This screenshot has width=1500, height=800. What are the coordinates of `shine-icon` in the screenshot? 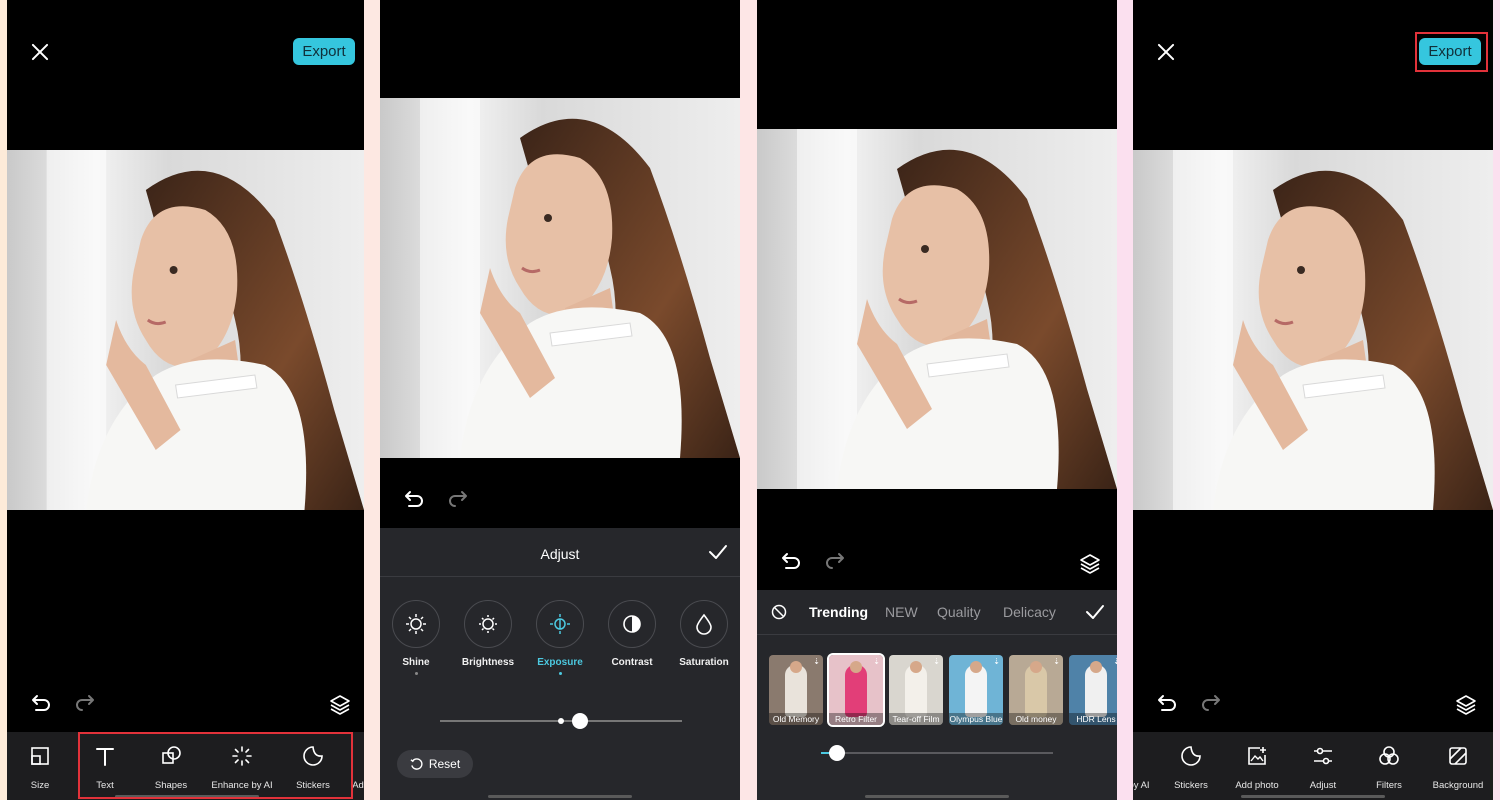 It's located at (416, 624).